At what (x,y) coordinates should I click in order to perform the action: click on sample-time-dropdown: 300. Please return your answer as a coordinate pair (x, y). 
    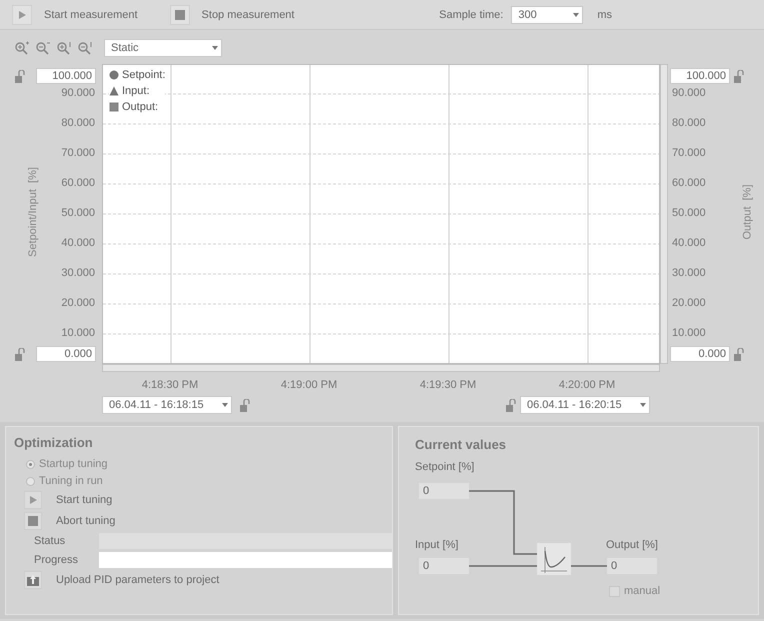
    Looking at the image, I should click on (547, 15).